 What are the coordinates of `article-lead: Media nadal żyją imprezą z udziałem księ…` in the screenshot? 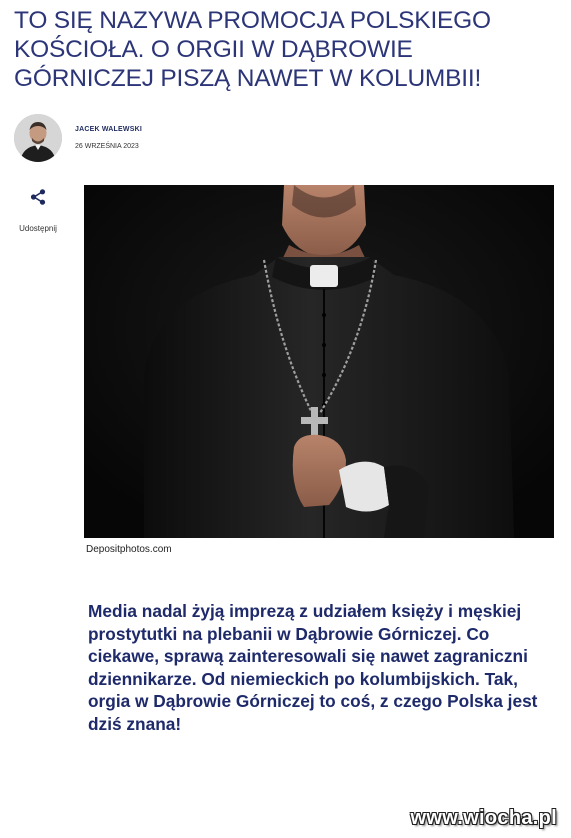 It's located at (313, 667).